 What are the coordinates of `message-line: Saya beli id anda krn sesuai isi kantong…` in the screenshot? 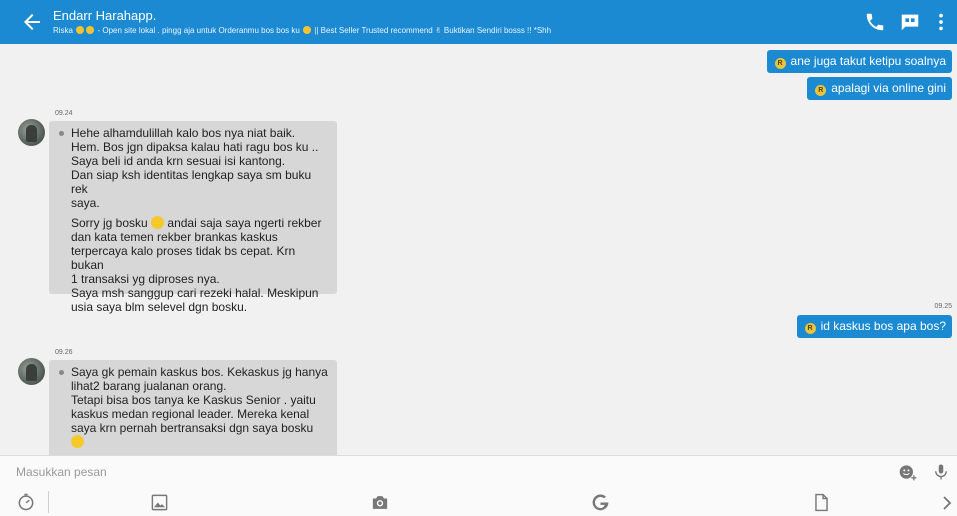 It's located at (178, 161).